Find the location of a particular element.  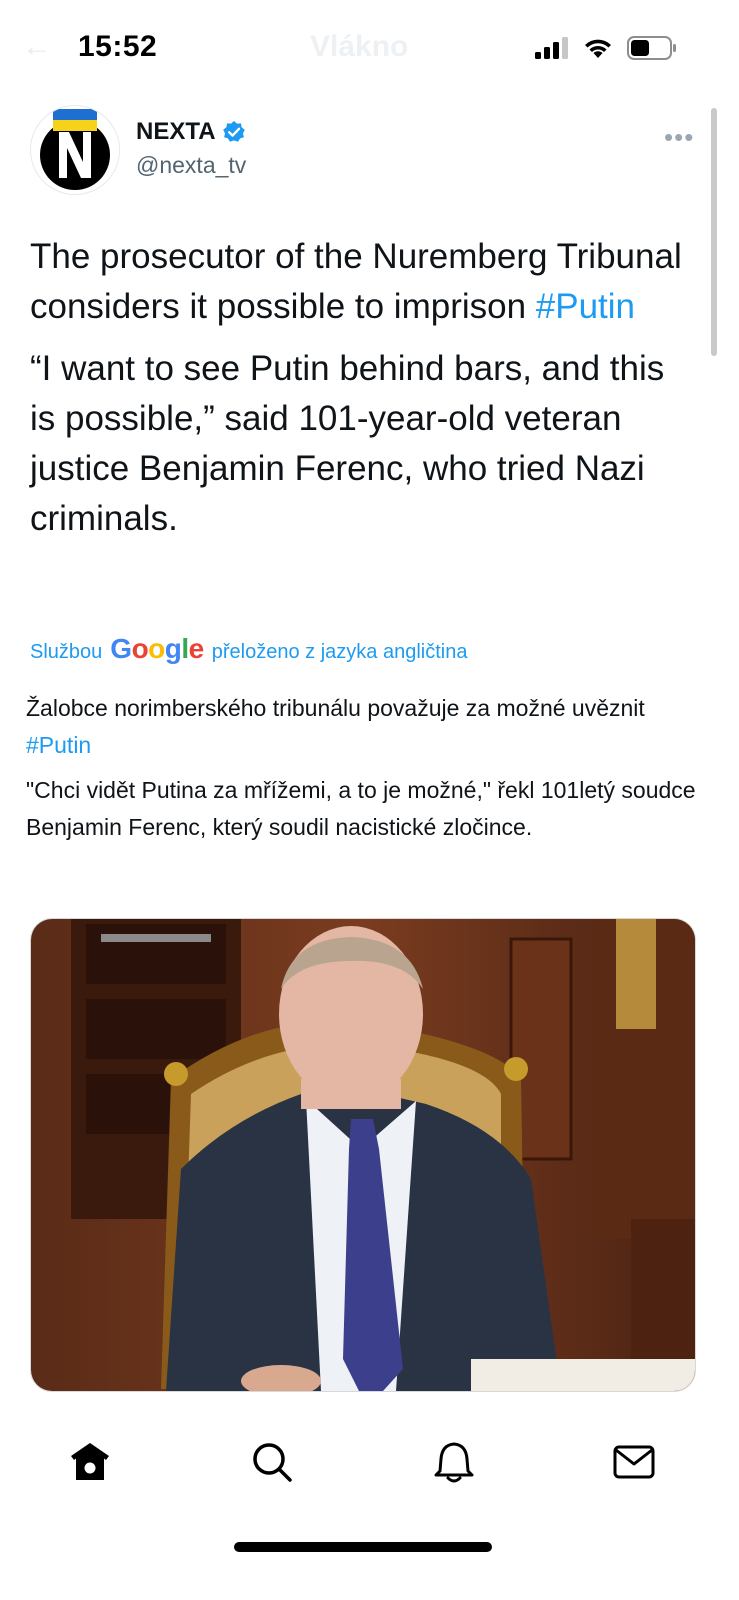

translation-suffix: přeloženo z jazyka angličtina is located at coordinates (339, 652).